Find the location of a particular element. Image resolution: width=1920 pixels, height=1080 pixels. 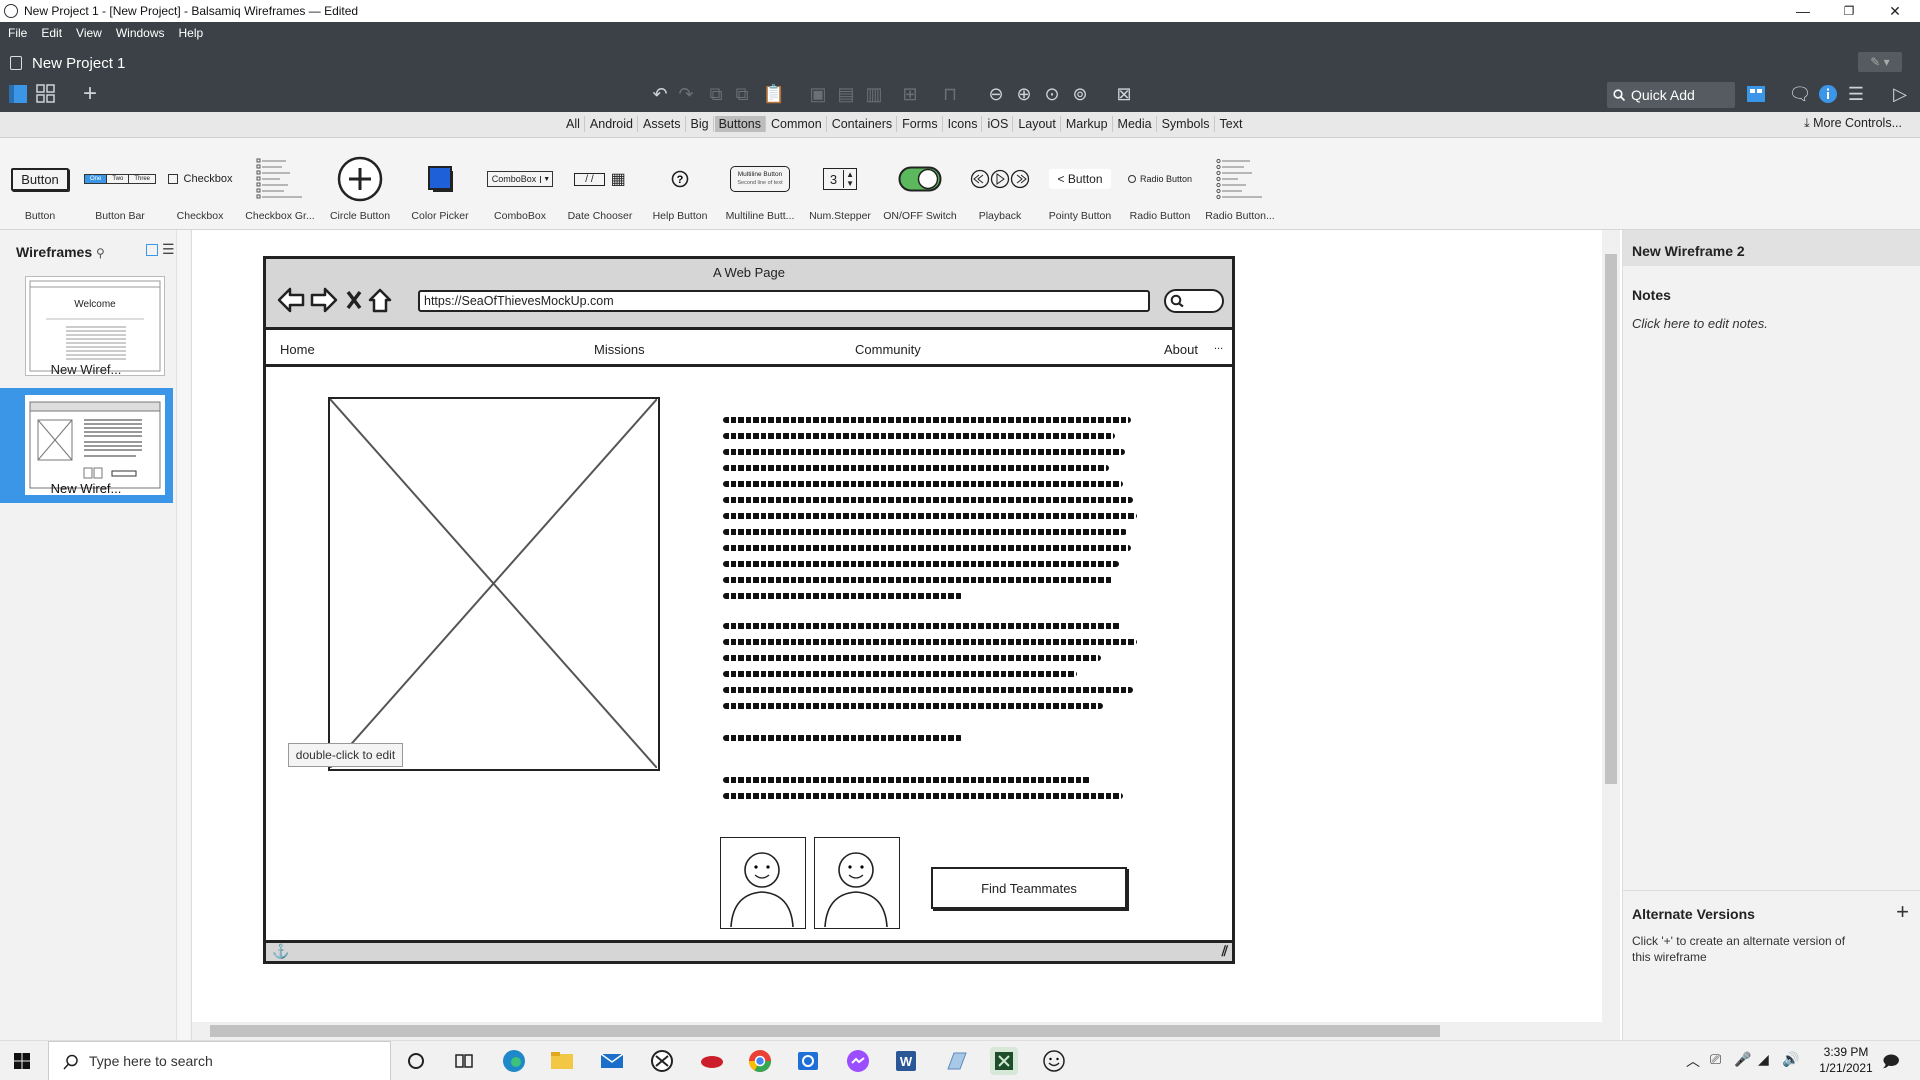

tab-assets: Assets is located at coordinates (662, 124).